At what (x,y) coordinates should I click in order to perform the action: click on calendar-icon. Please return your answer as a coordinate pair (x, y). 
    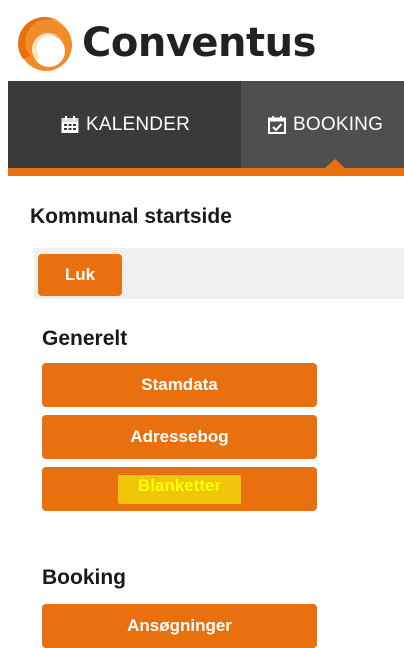
    Looking at the image, I should click on (70, 125).